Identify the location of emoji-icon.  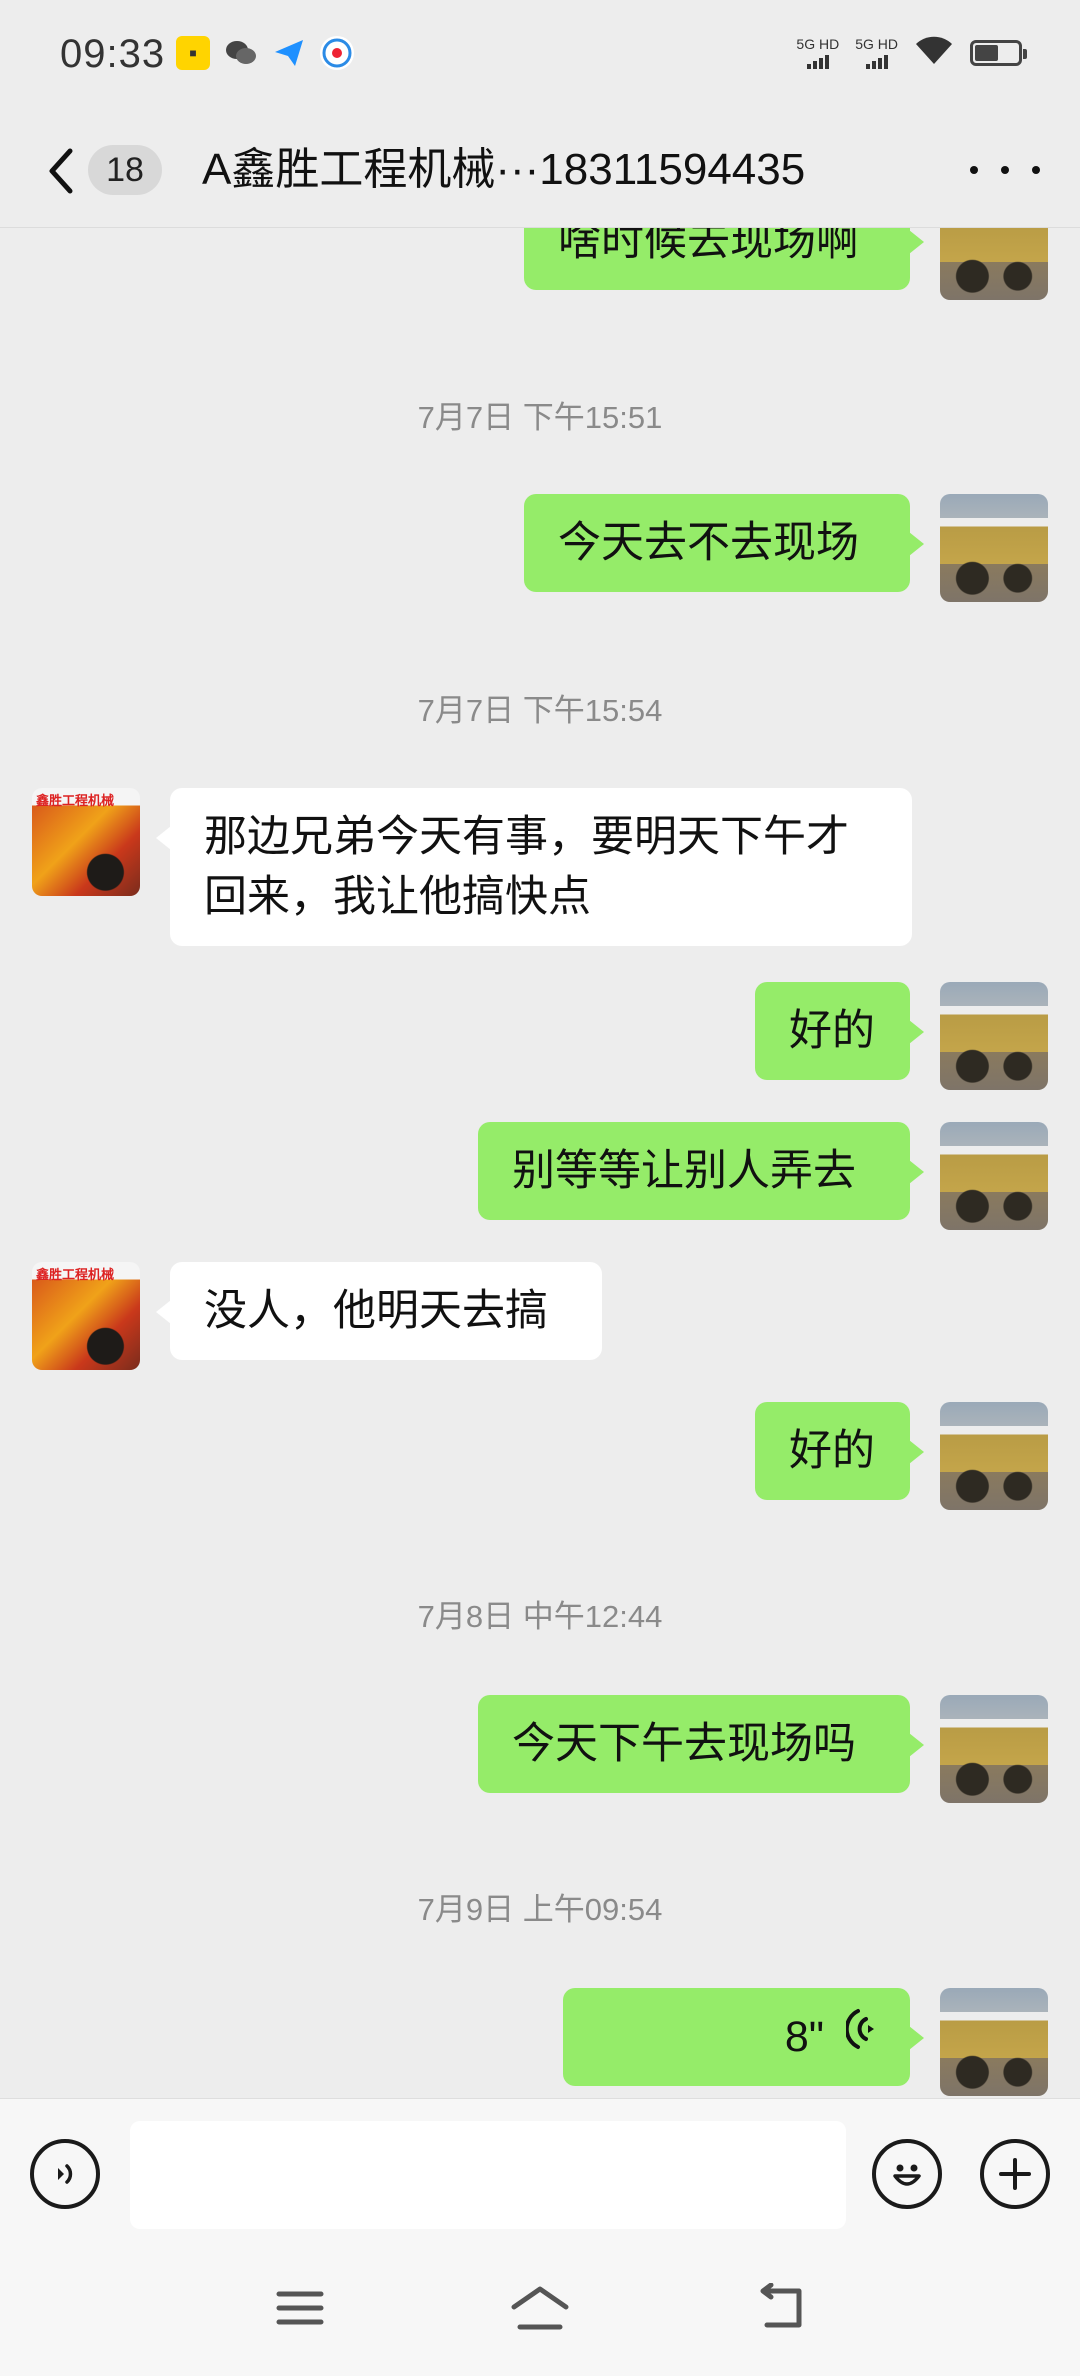
(907, 2174).